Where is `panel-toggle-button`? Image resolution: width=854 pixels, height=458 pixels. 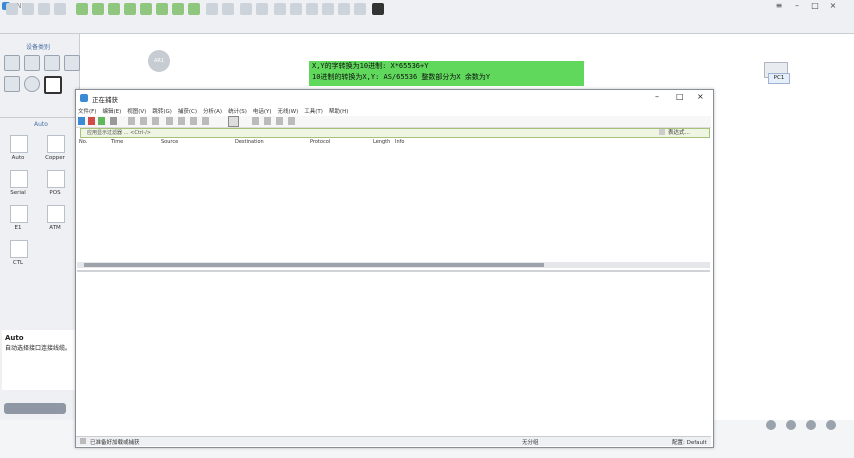 panel-toggle-button is located at coordinates (35, 408).